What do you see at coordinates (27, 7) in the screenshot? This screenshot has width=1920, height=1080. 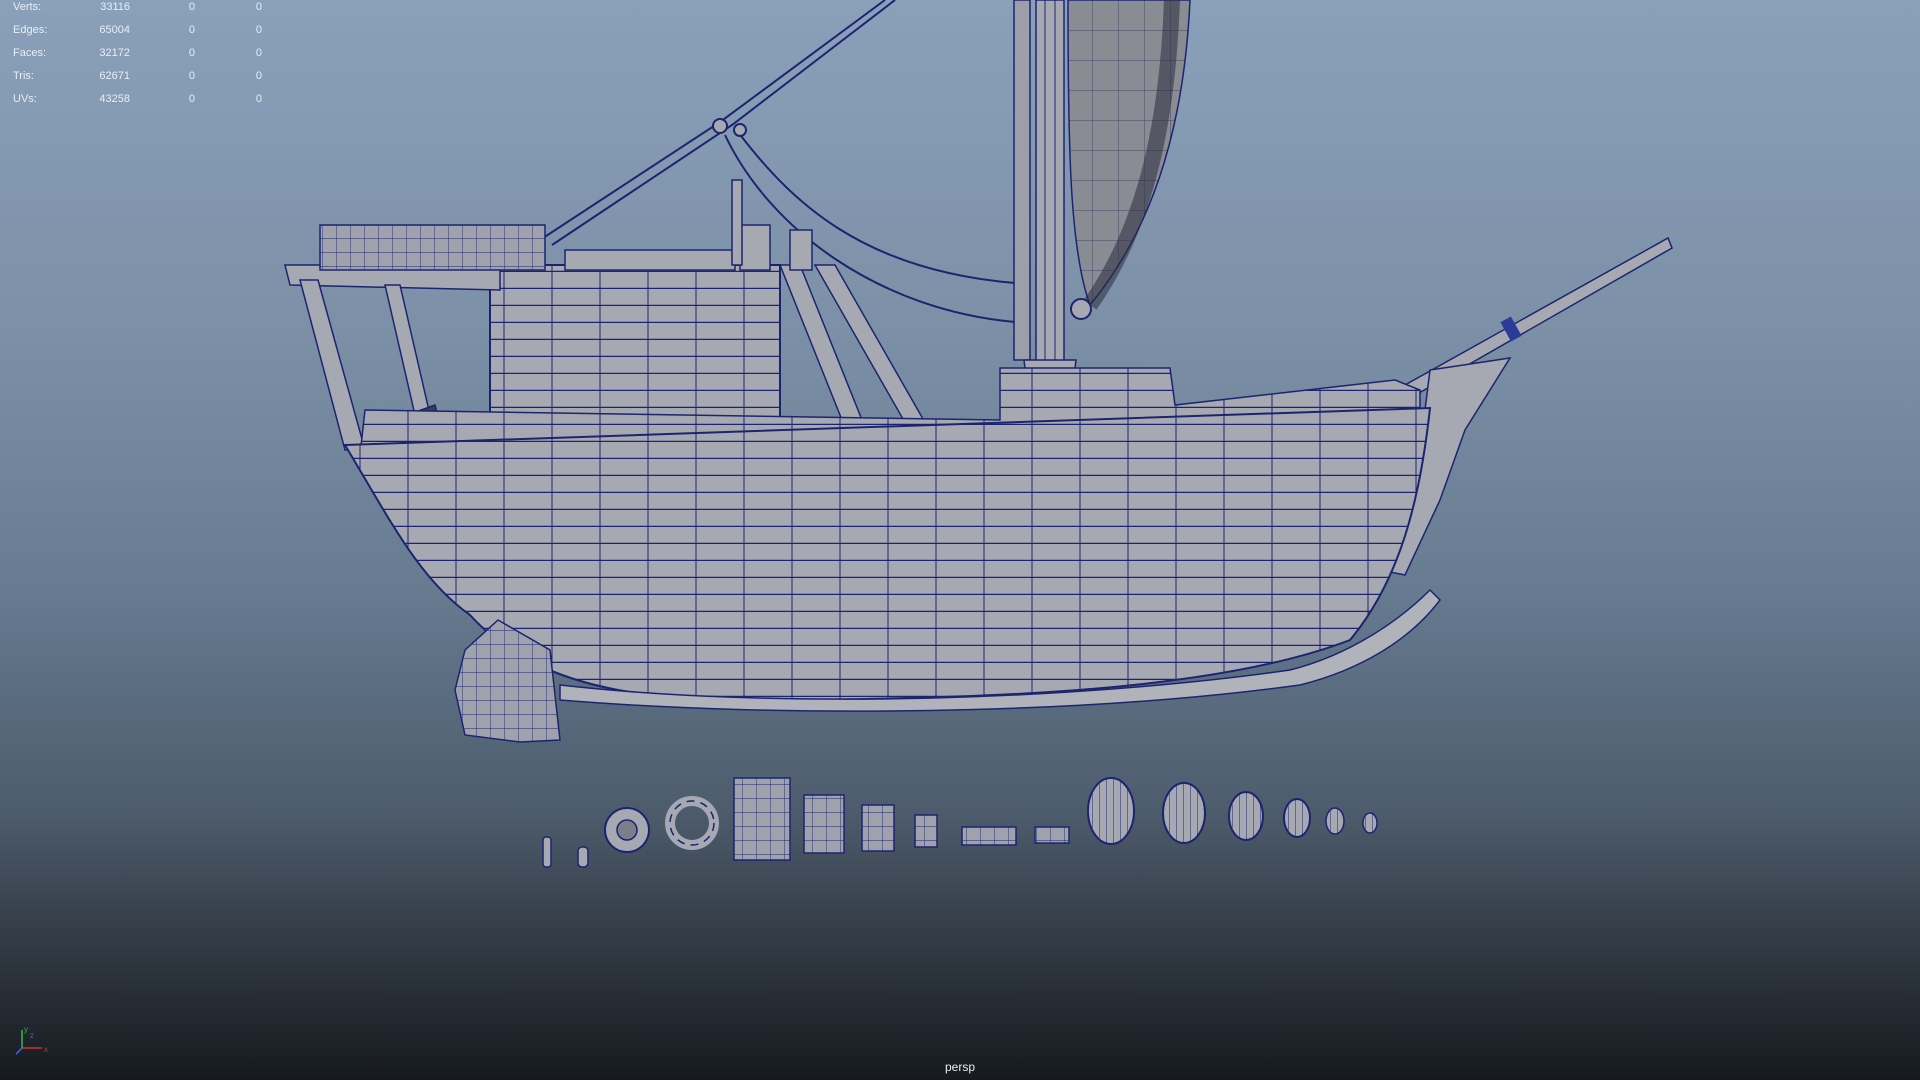 I see `hud-label: Verts:` at bounding box center [27, 7].